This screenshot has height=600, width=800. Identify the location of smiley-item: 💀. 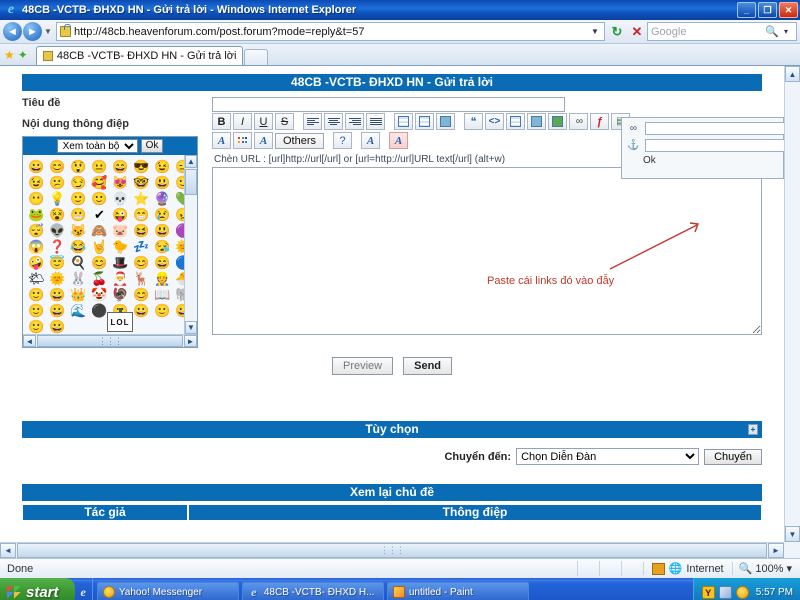
(120, 198).